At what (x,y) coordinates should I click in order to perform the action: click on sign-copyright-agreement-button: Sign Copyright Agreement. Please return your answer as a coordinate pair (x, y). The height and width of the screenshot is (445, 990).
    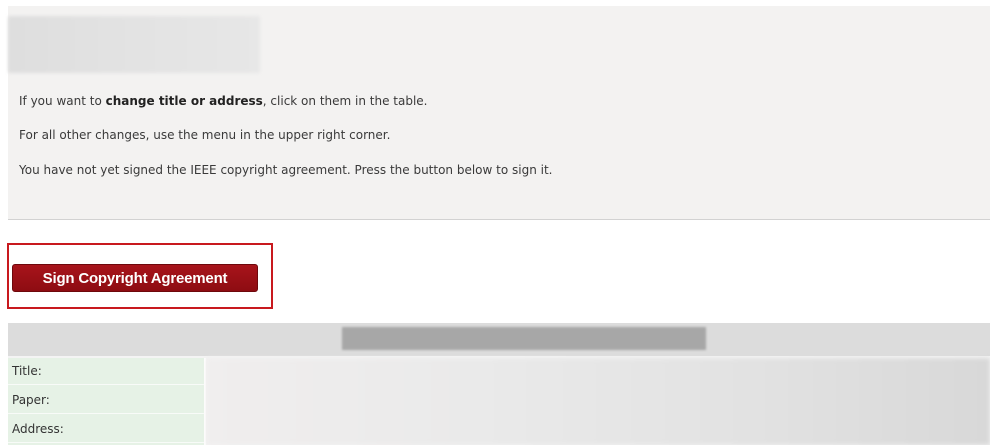
    Looking at the image, I should click on (135, 278).